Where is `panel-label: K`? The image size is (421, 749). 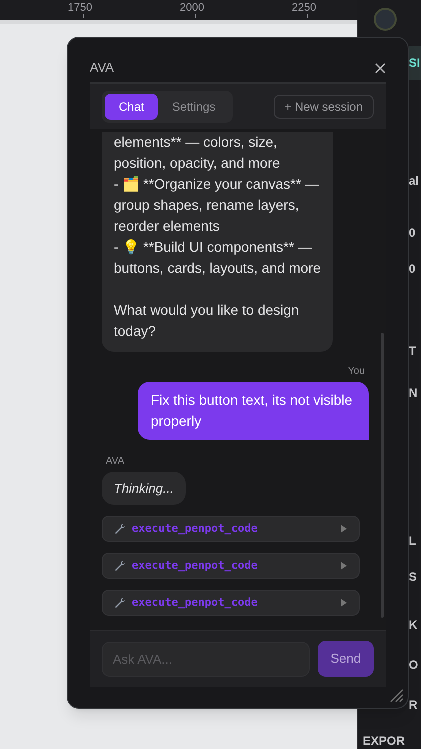
panel-label: K is located at coordinates (414, 625).